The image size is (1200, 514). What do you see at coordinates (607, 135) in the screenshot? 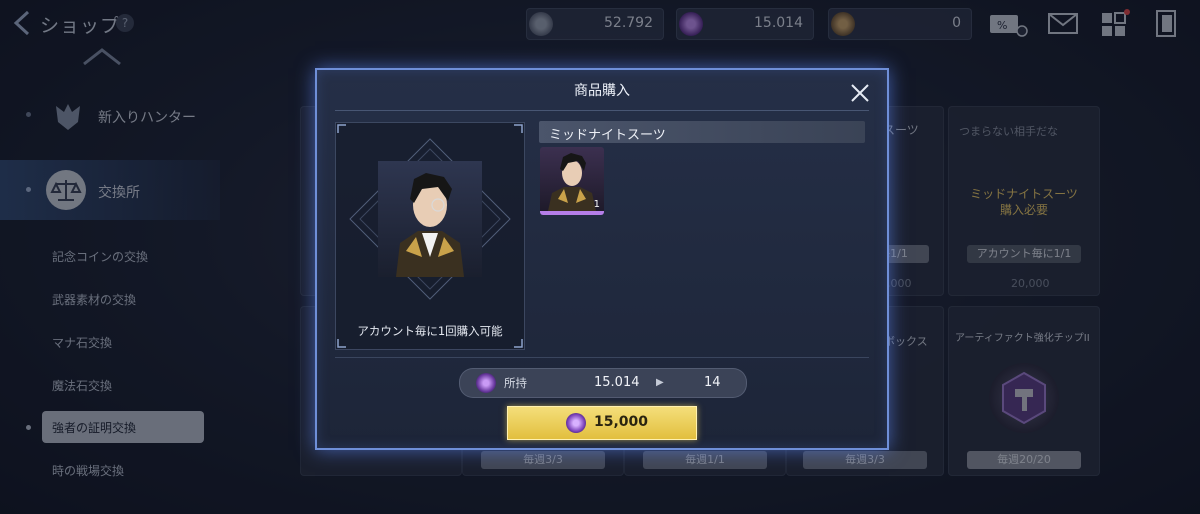
I see `item-name: ミッドナイトスーツ` at bounding box center [607, 135].